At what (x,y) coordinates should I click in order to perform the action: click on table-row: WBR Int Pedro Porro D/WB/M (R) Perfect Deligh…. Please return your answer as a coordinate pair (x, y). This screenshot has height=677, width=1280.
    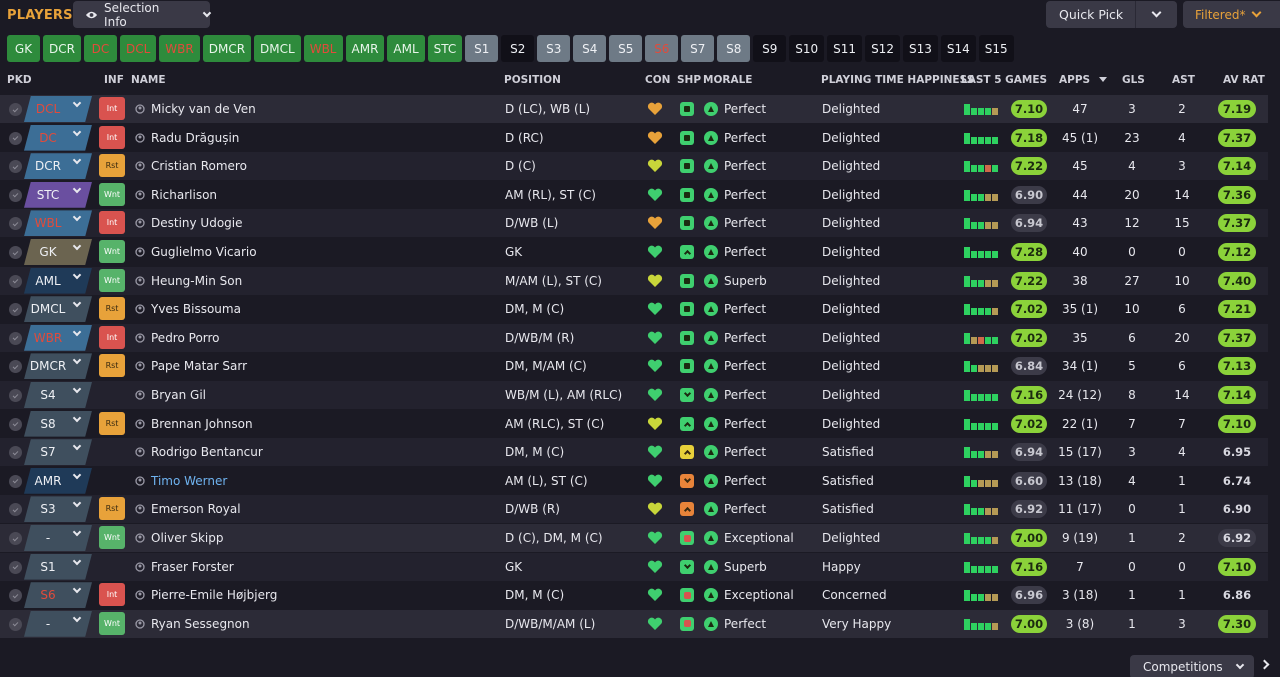
    Looking at the image, I should click on (634, 337).